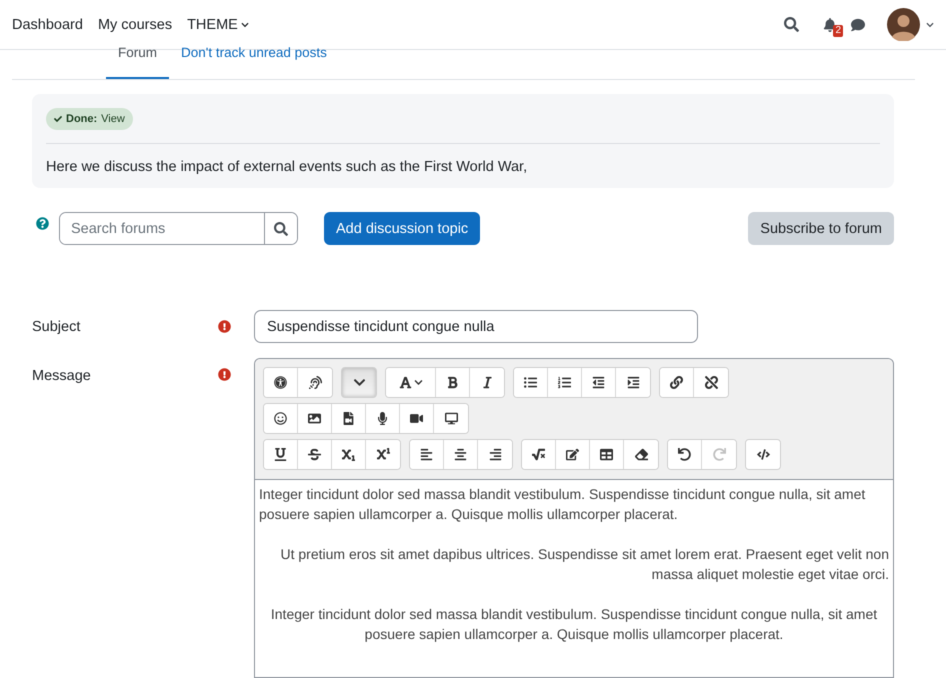 The width and height of the screenshot is (946, 678). I want to click on underline-icon, so click(280, 454).